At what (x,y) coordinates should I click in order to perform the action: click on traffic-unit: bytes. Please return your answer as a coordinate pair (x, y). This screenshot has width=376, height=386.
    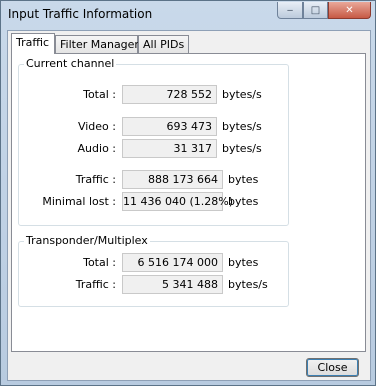
    Looking at the image, I should click on (243, 179).